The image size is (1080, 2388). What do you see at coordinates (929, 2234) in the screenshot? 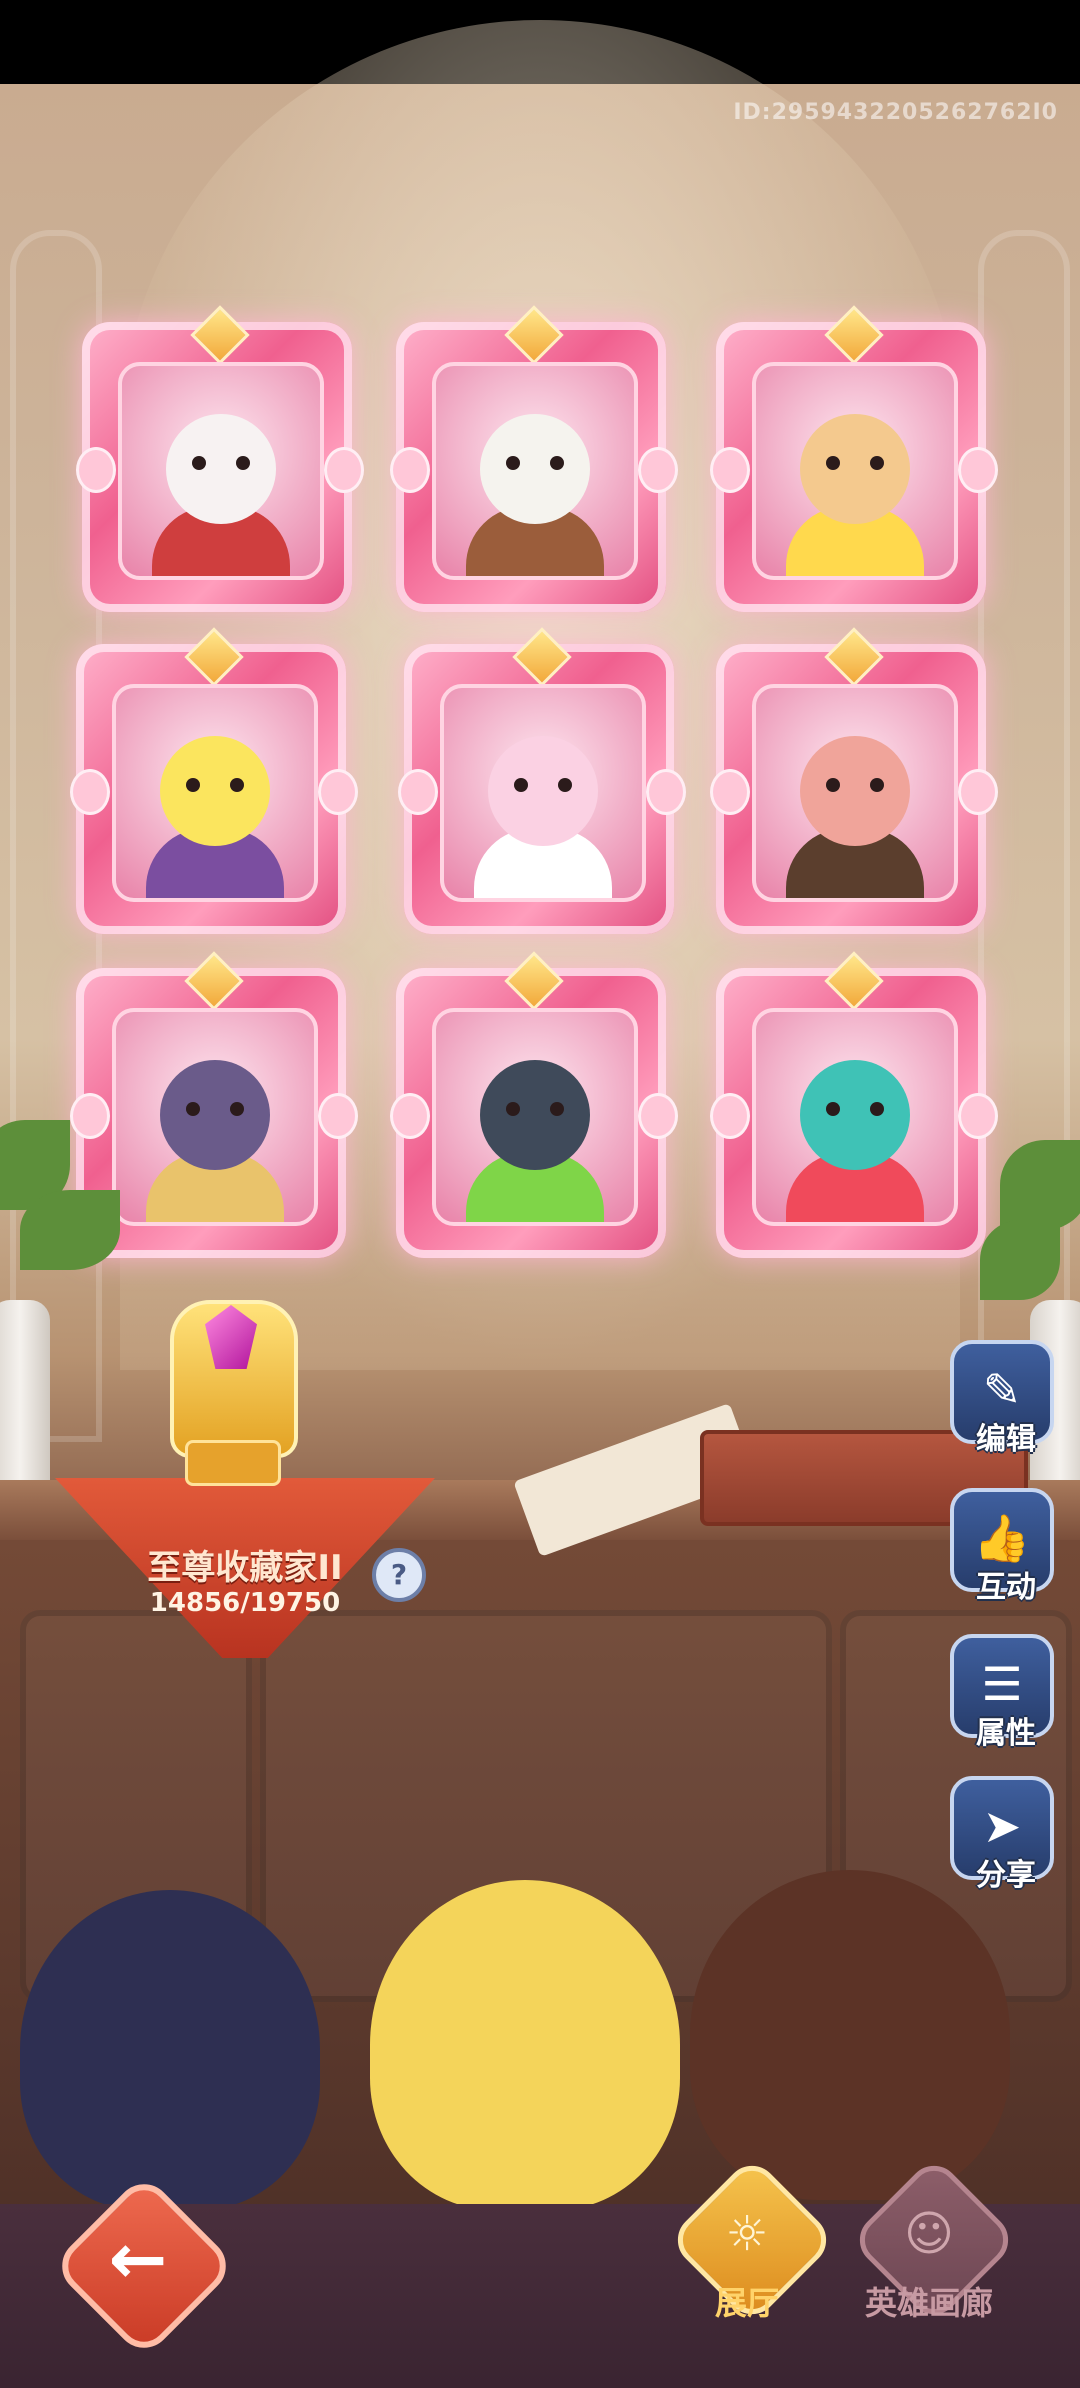
I see `hero-gallery-icon: ☺` at bounding box center [929, 2234].